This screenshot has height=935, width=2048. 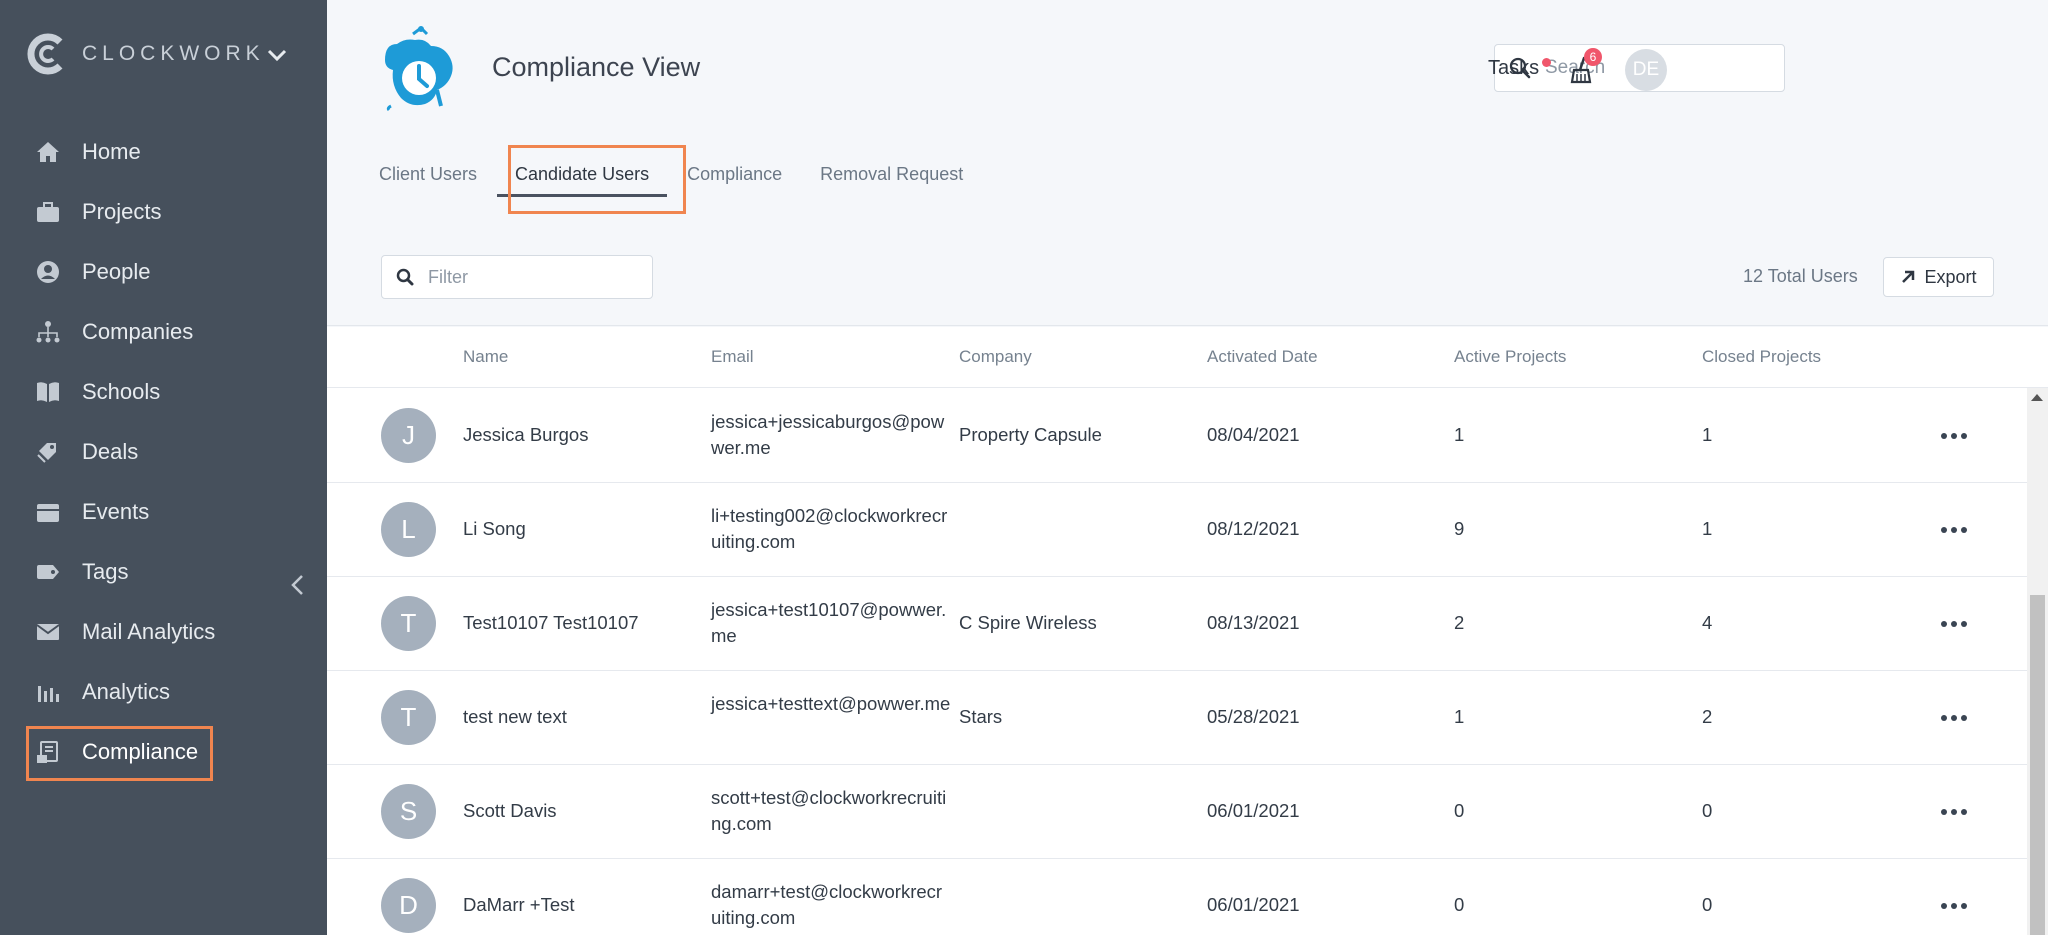 I want to click on sidebar-item-label: Deals, so click(x=110, y=451).